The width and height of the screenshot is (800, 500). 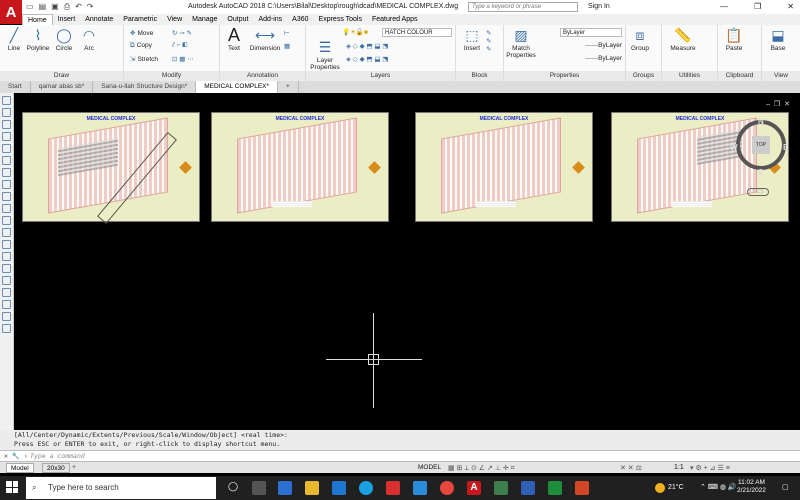 I want to click on tool-block-icon, so click(x=6, y=244).